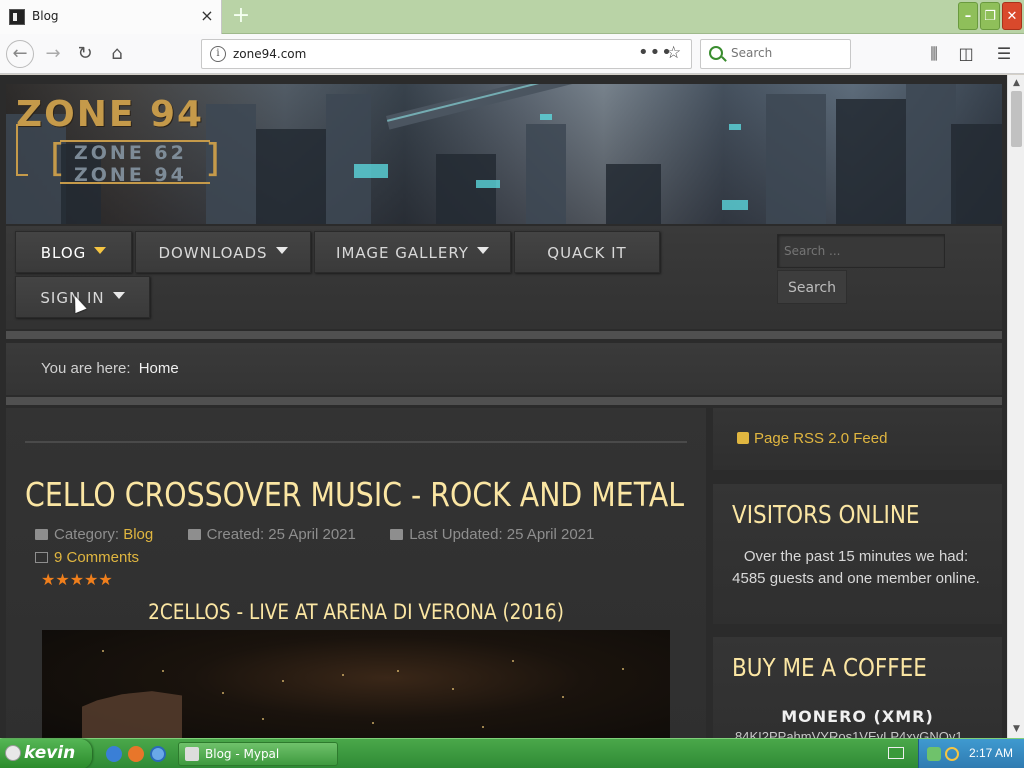 The height and width of the screenshot is (768, 1024). What do you see at coordinates (1016, 83) in the screenshot?
I see `scroll-up-icon: ▲` at bounding box center [1016, 83].